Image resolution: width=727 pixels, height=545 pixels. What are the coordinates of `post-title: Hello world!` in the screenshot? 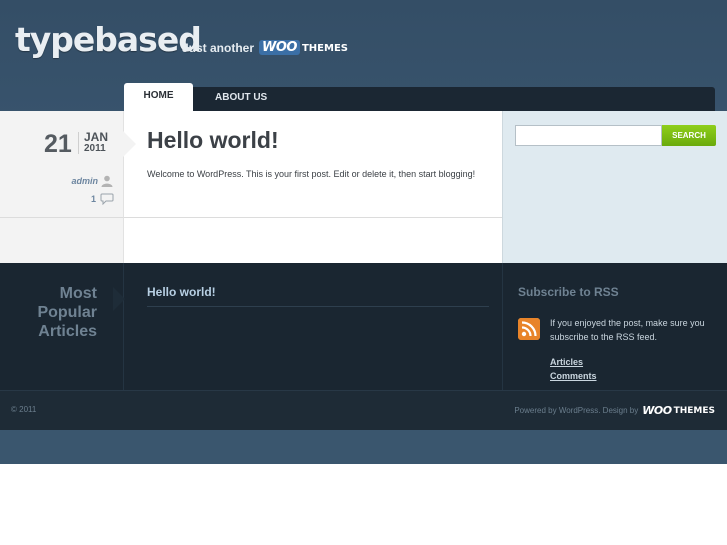 It's located at (213, 140).